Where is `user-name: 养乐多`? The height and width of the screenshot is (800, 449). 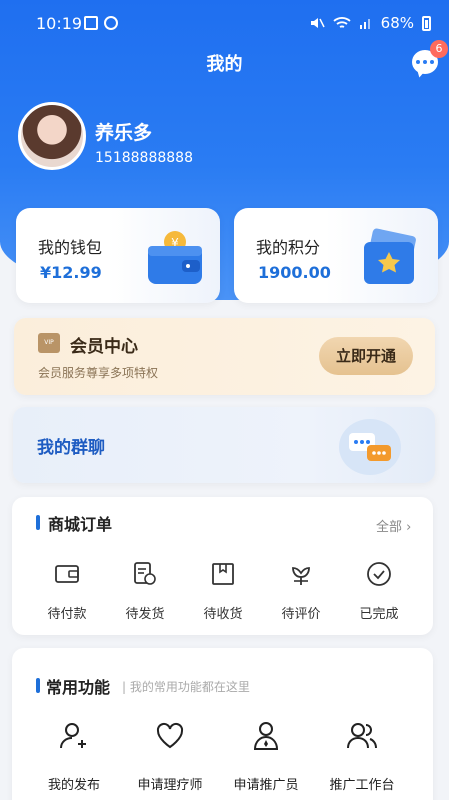
user-name: 养乐多 is located at coordinates (124, 133).